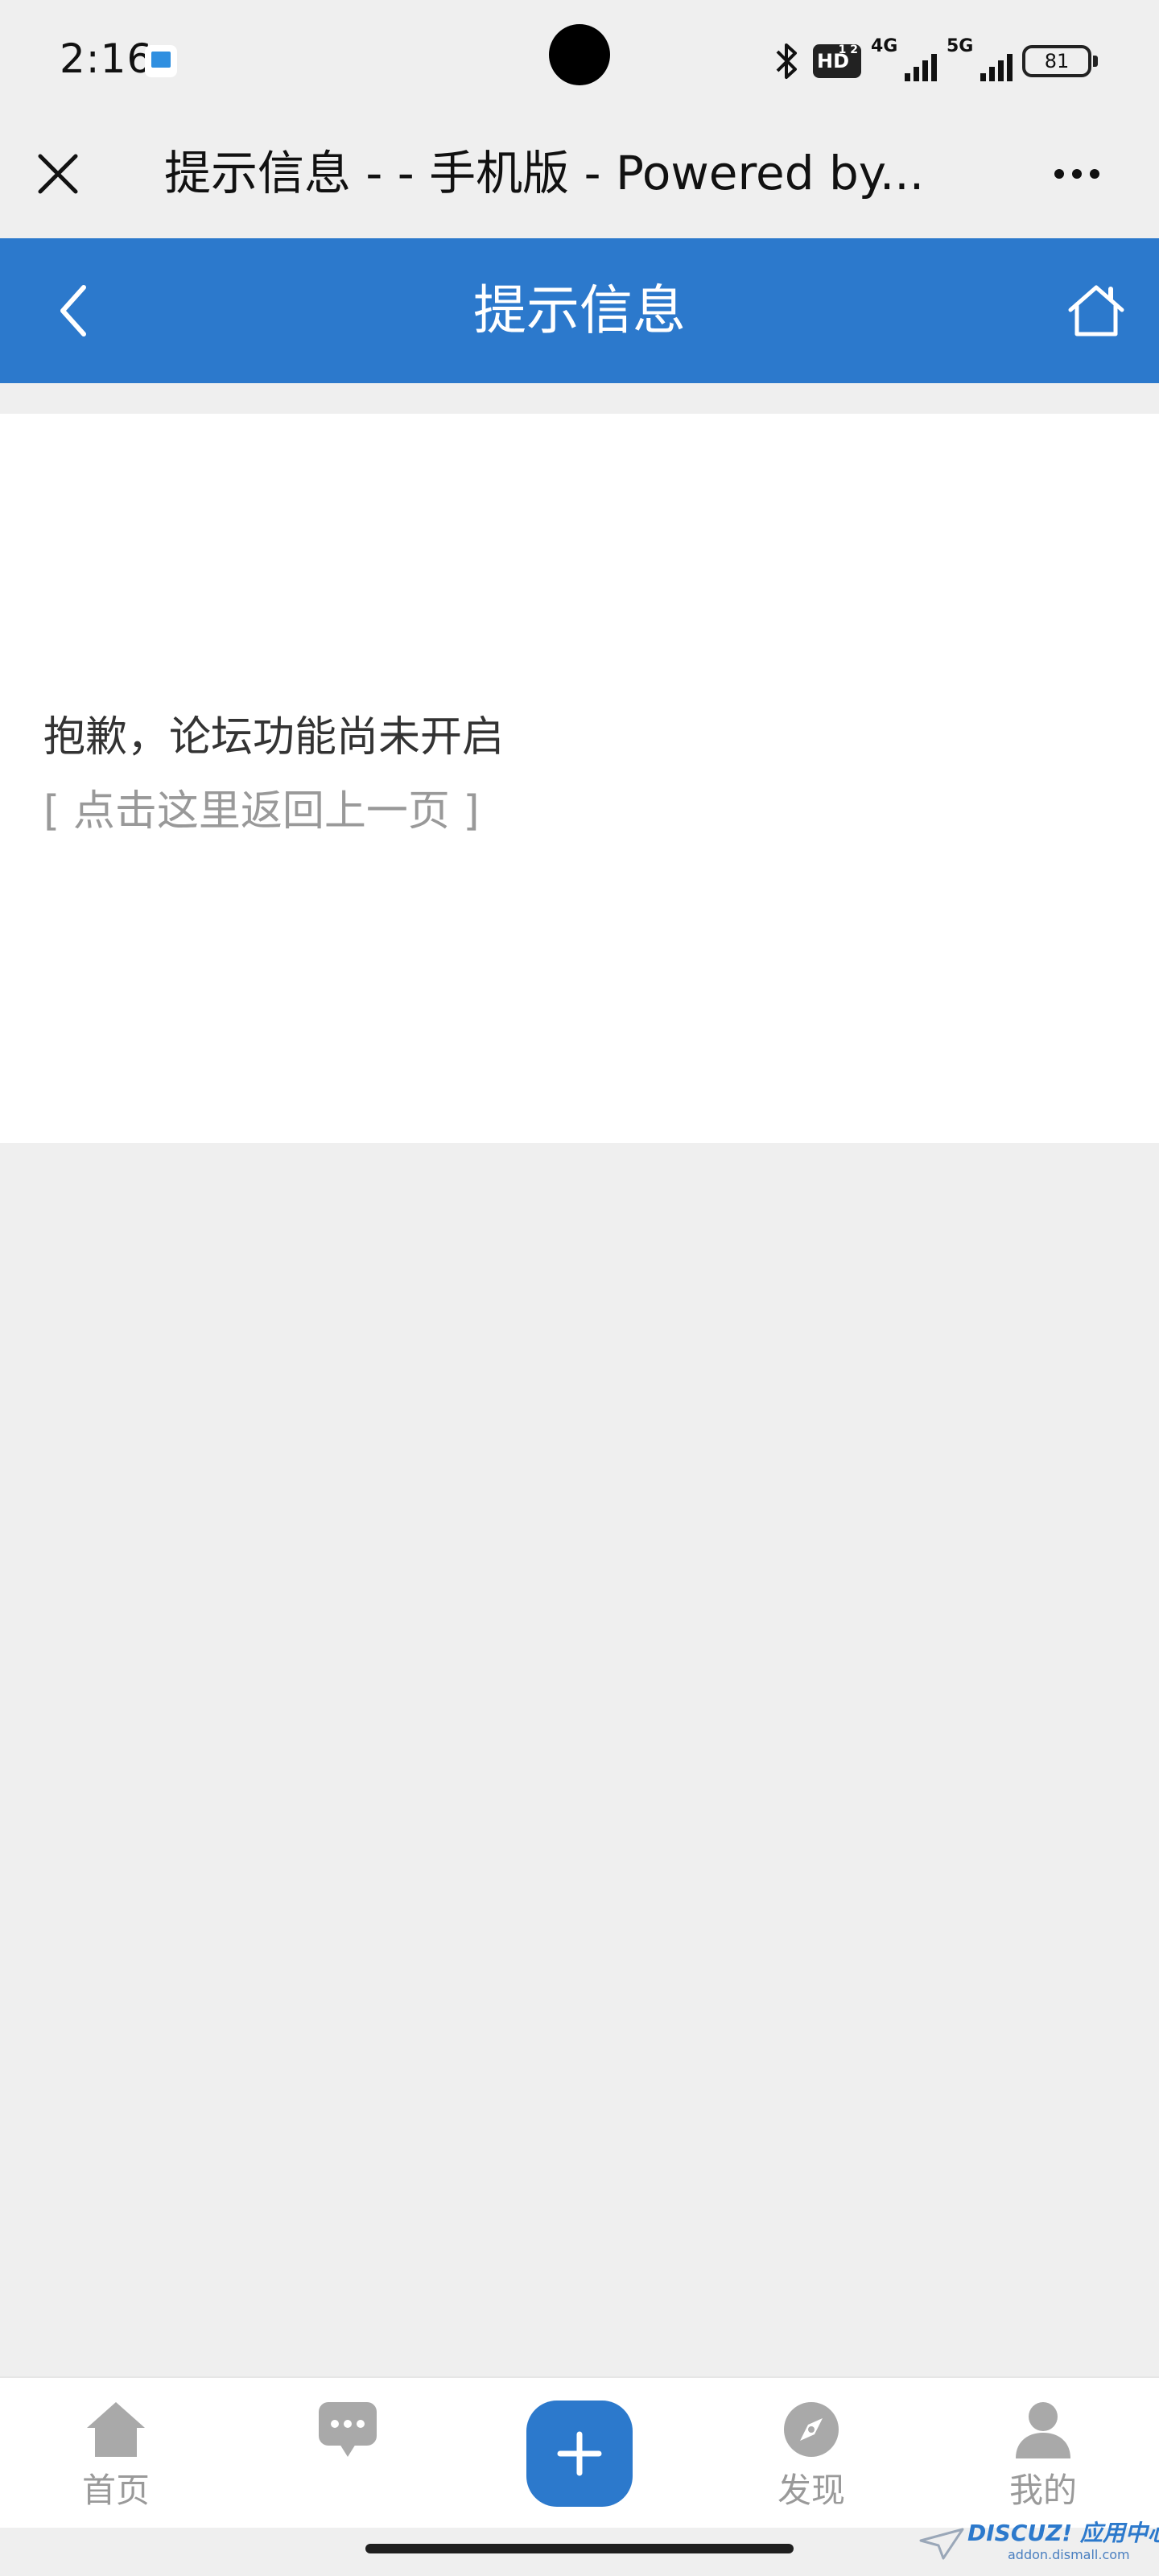  Describe the element at coordinates (261, 811) in the screenshot. I see `back-link: [ 点击这里返回上一页 ]` at that location.